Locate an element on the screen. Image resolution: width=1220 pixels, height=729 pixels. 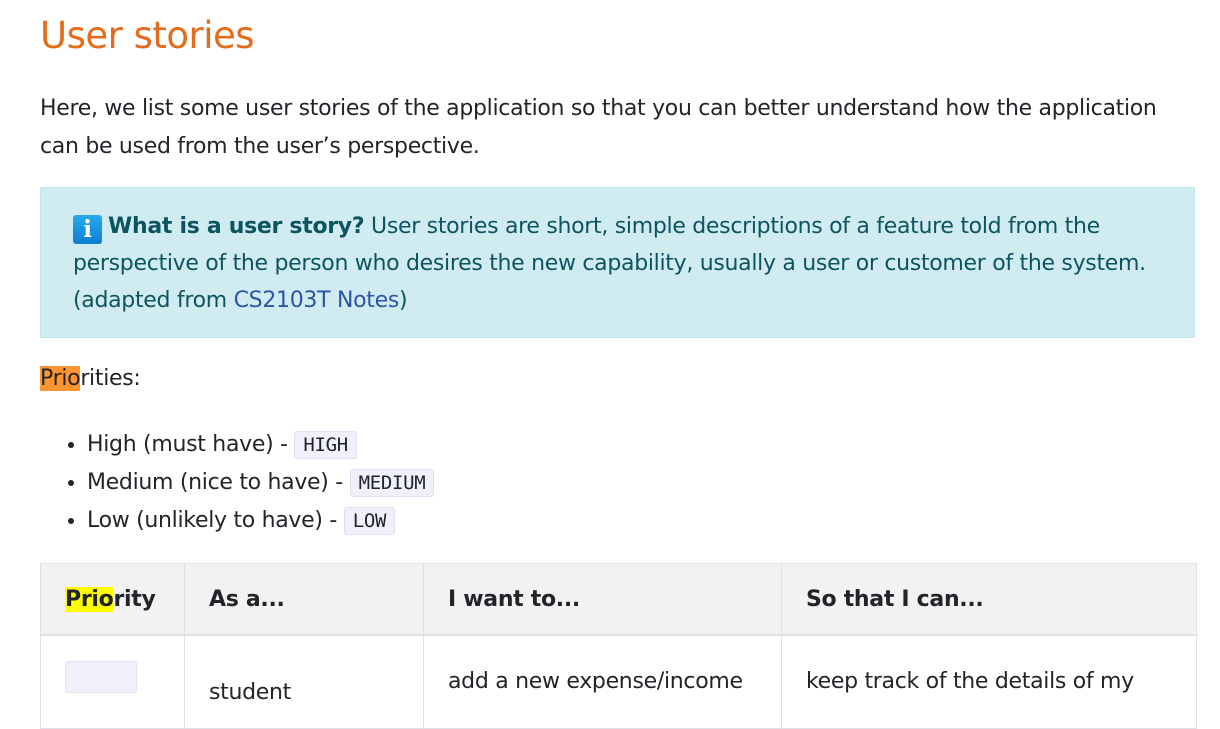
priorities-label: Priorities: is located at coordinates (90, 378).